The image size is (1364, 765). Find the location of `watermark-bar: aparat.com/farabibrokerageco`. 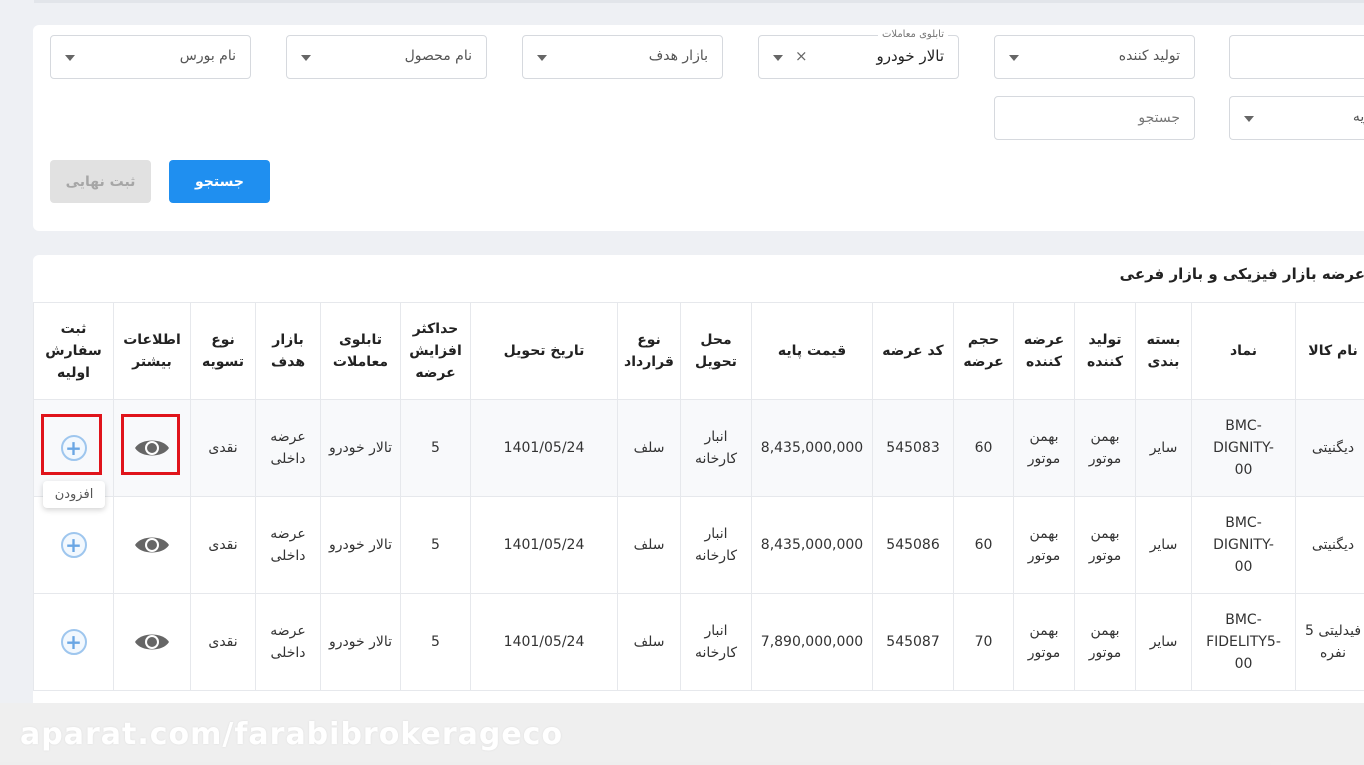

watermark-bar: aparat.com/farabibrokerageco is located at coordinates (682, 734).